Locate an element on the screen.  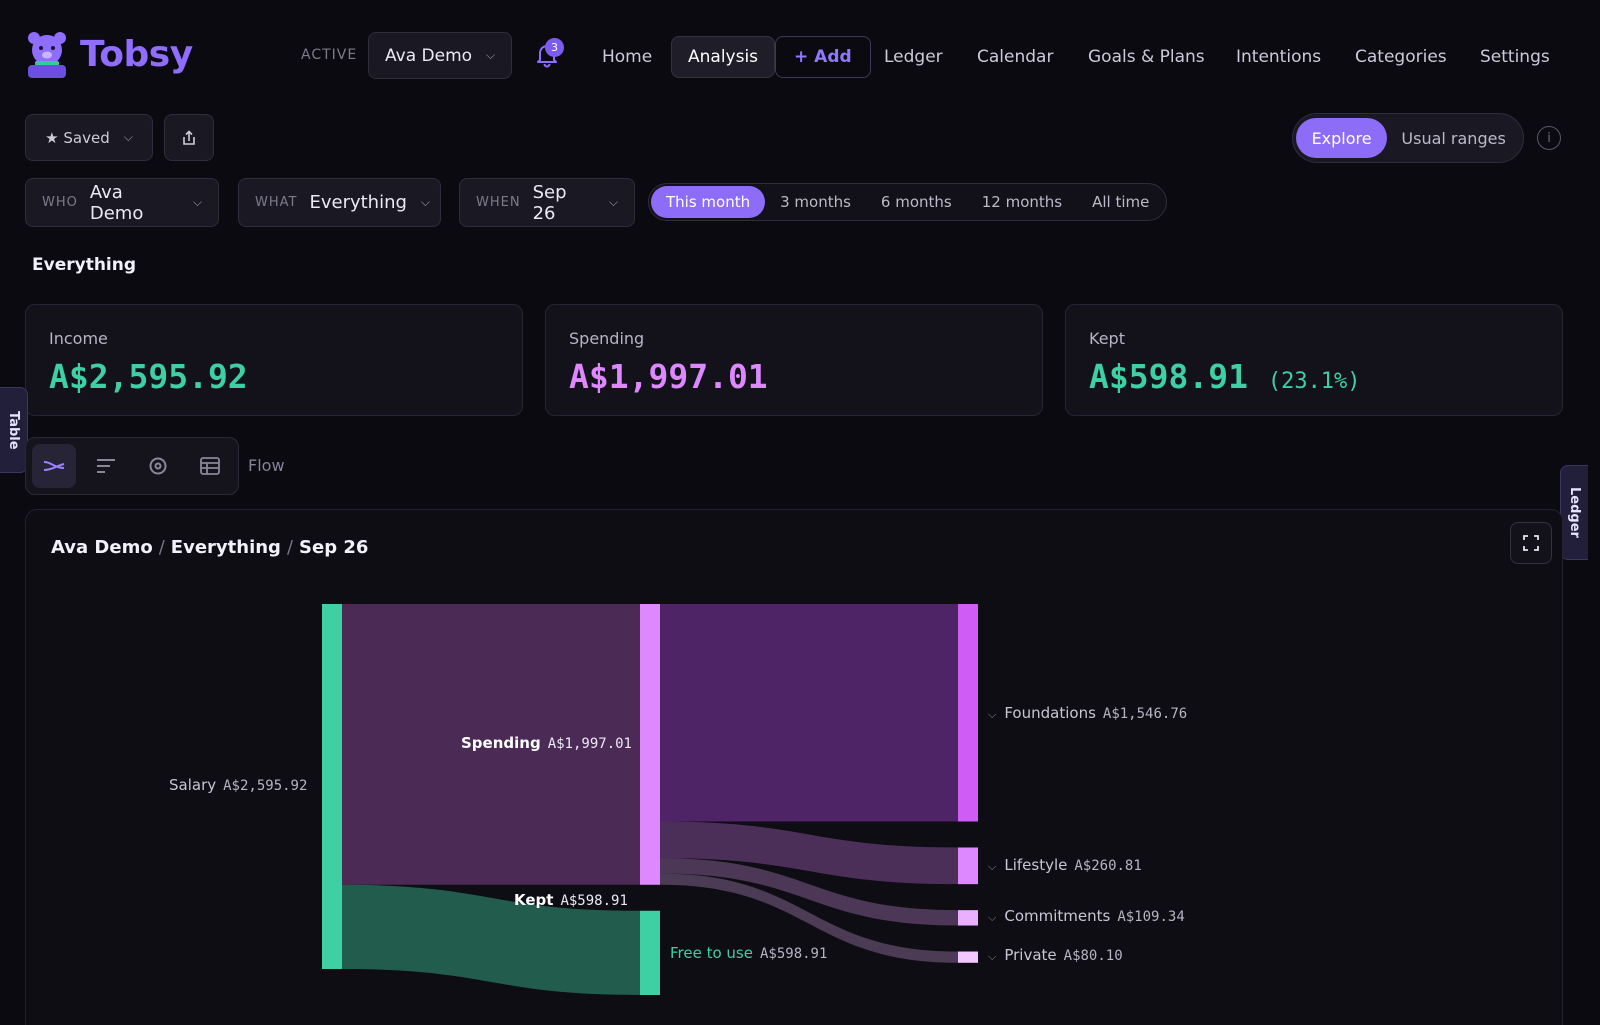
flow-spending-to-foundations is located at coordinates (809, 713).